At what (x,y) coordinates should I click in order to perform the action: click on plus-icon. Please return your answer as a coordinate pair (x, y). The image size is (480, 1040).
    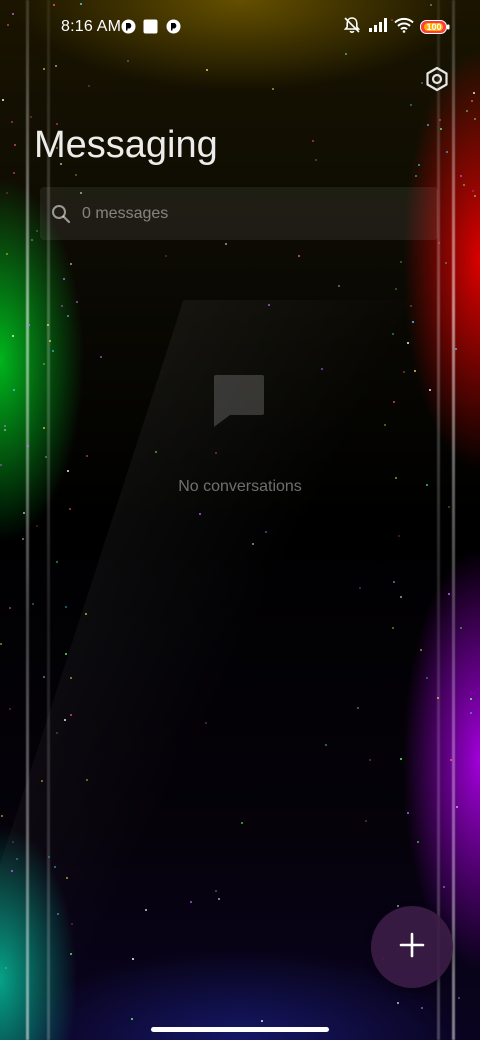
    Looking at the image, I should click on (412, 947).